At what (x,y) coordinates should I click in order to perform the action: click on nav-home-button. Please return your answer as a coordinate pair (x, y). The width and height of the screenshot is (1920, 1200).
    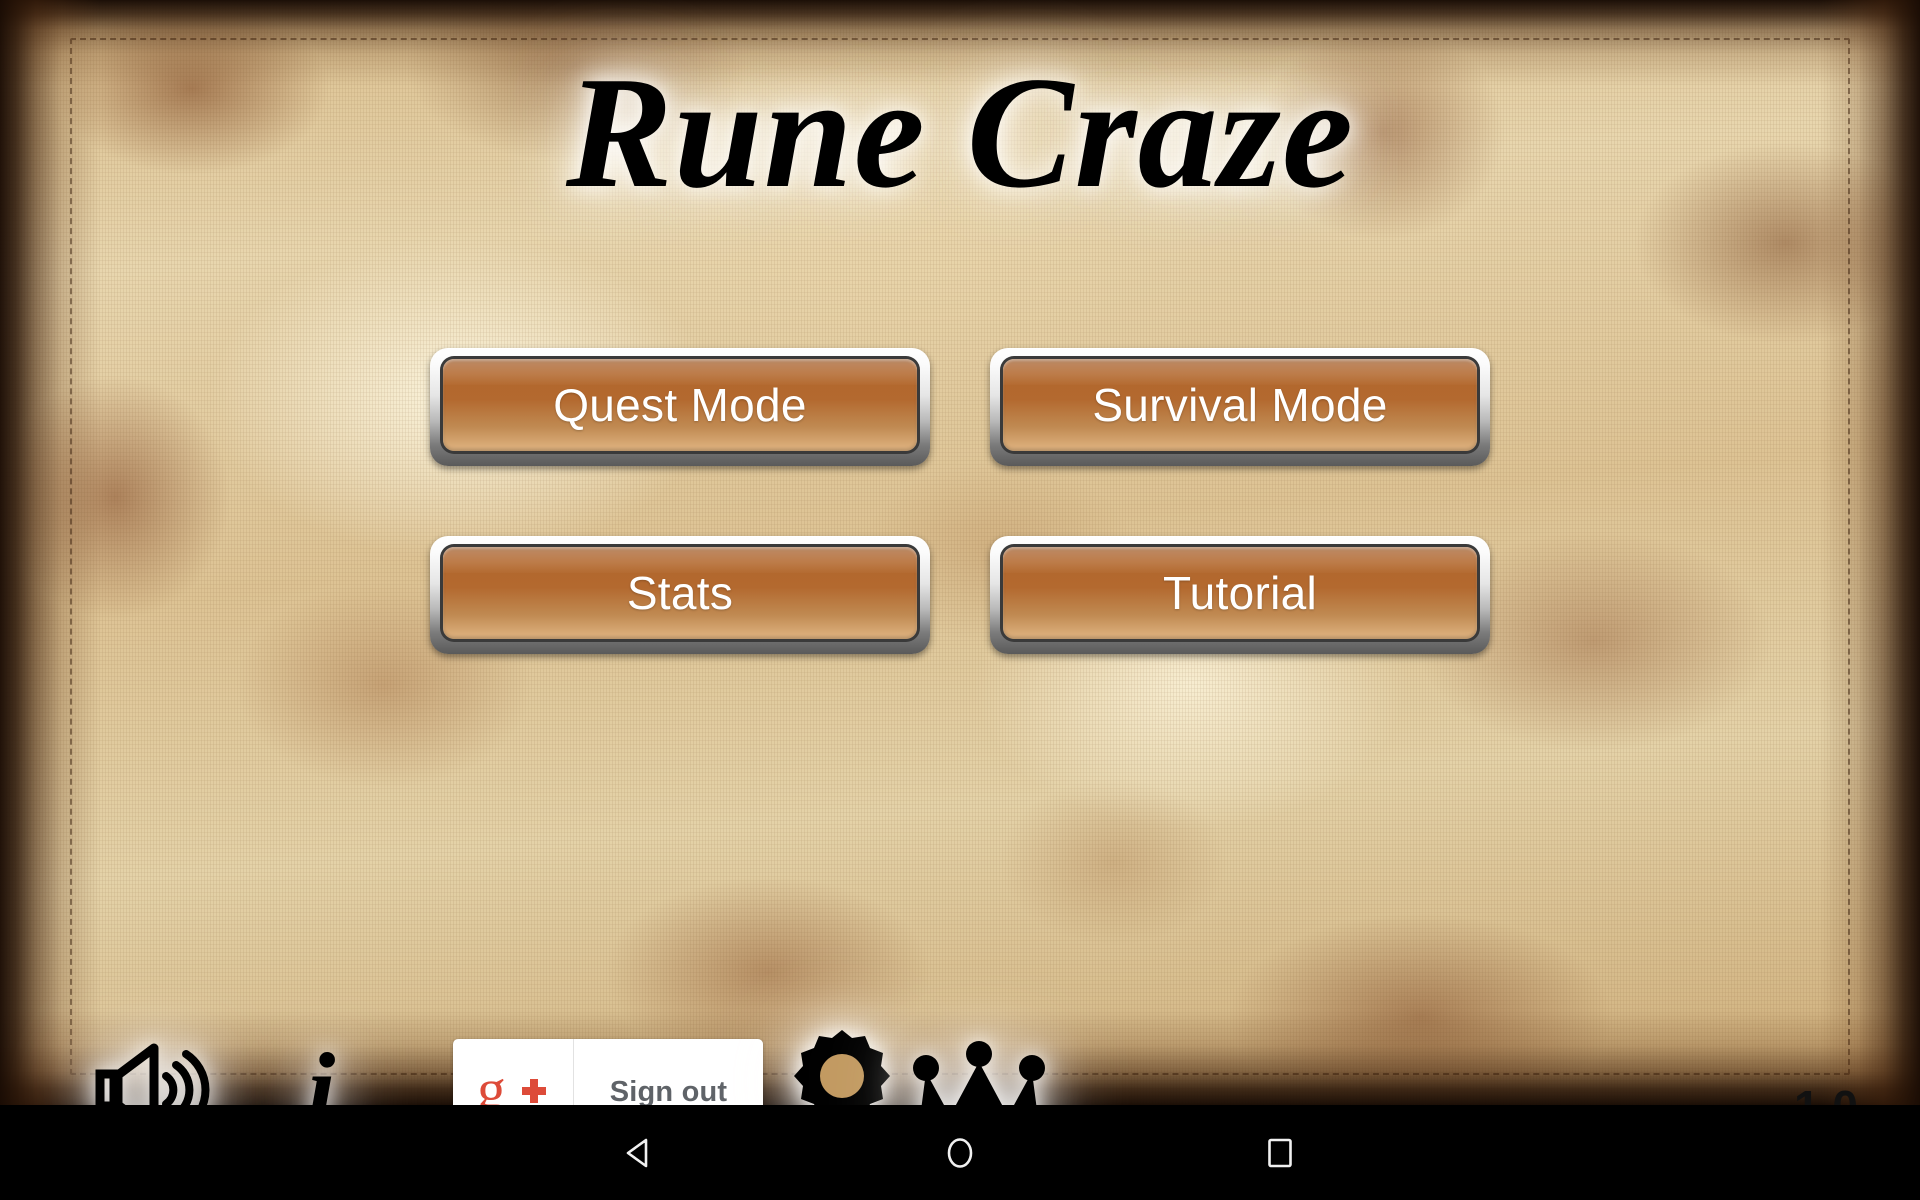
    Looking at the image, I should click on (960, 1152).